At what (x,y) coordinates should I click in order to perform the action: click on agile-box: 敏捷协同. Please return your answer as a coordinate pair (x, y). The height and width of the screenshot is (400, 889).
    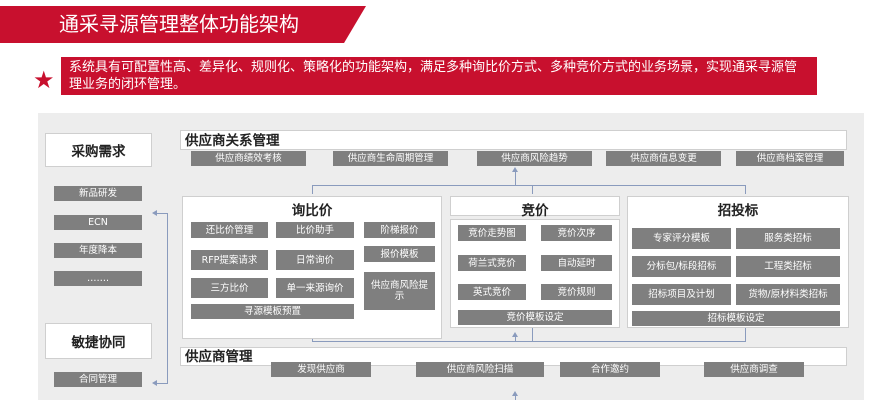
    Looking at the image, I should click on (98, 341).